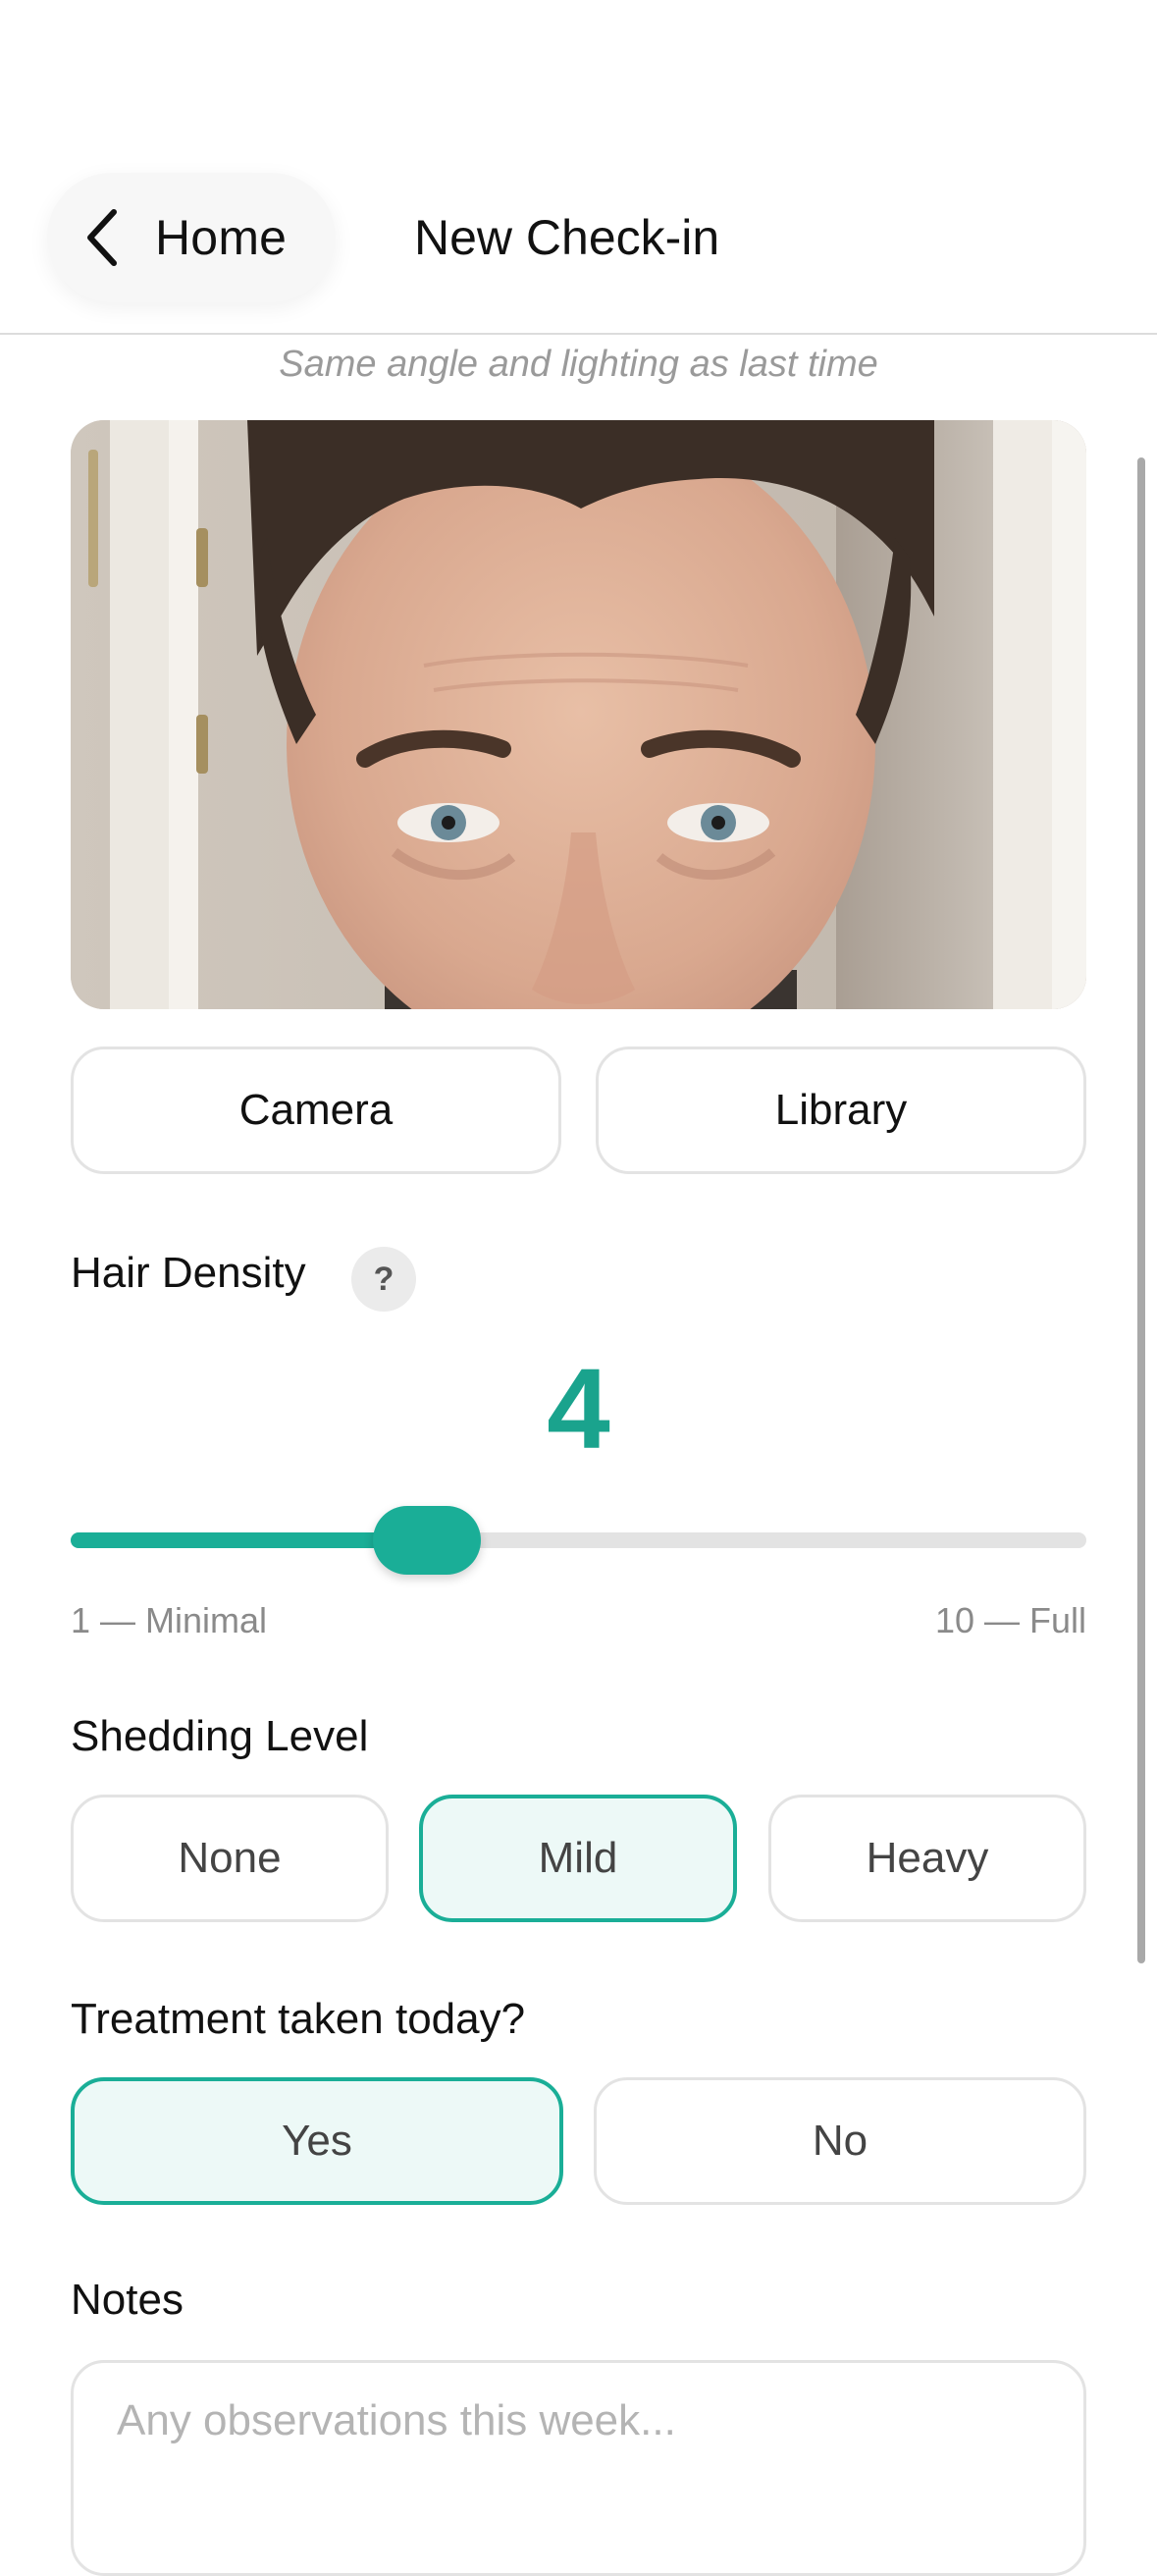 Image resolution: width=1157 pixels, height=2576 pixels. Describe the element at coordinates (316, 1110) in the screenshot. I see `camera-button: Camera` at that location.